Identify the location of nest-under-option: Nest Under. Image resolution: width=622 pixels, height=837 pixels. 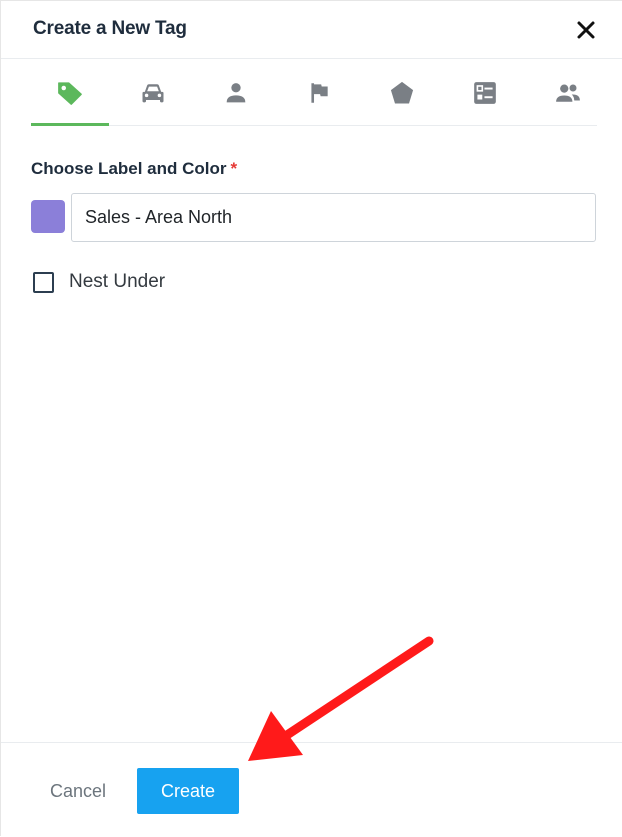
(99, 282).